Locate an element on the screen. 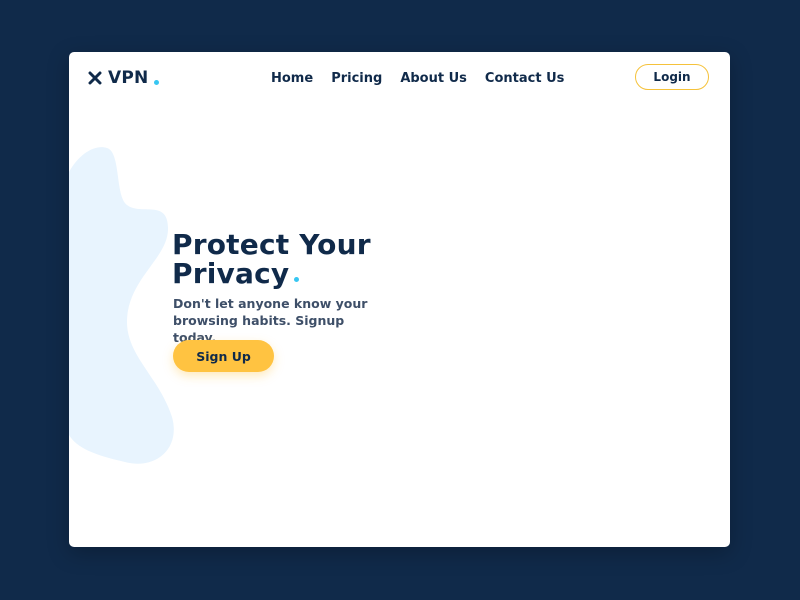 Image resolution: width=800 pixels, height=600 pixels. hero-title-word: Privacy is located at coordinates (231, 273).